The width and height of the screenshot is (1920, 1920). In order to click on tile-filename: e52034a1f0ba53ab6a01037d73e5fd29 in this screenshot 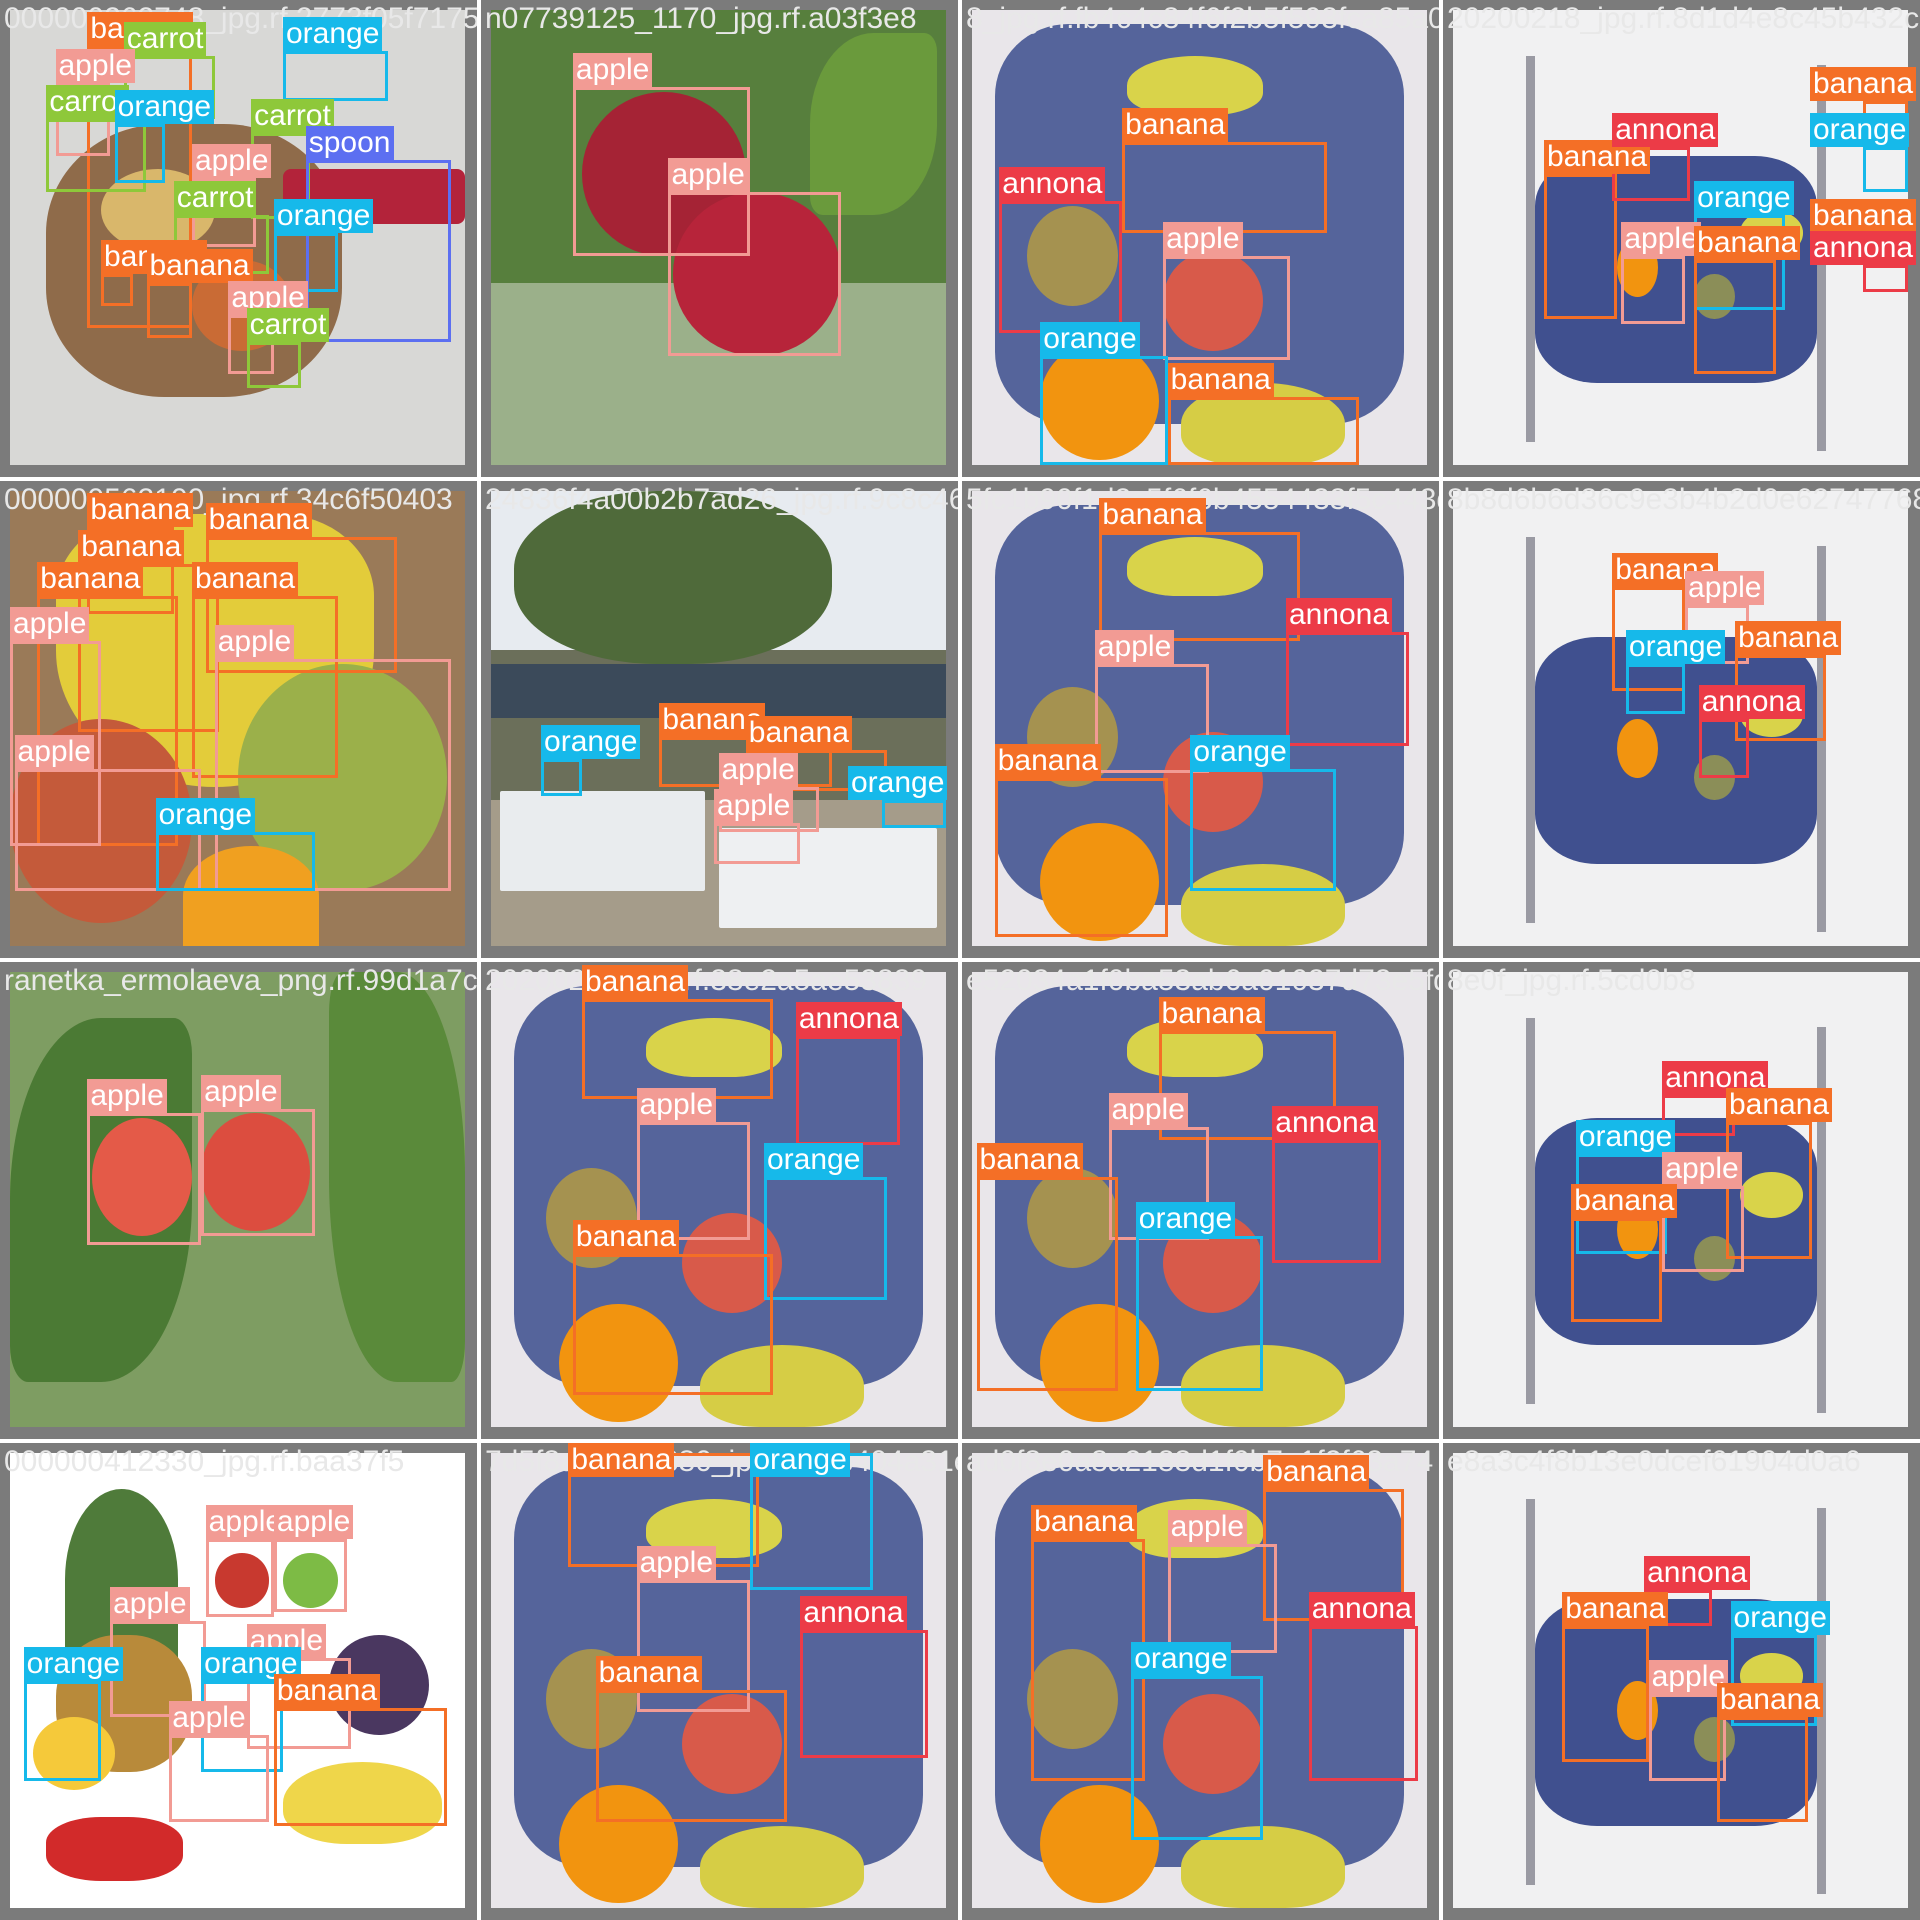, I will do `click(1202, 980)`.